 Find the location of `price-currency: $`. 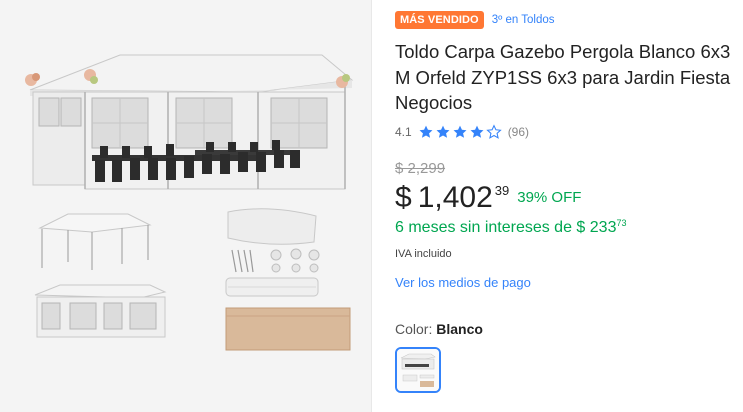

price-currency: $ is located at coordinates (403, 197).